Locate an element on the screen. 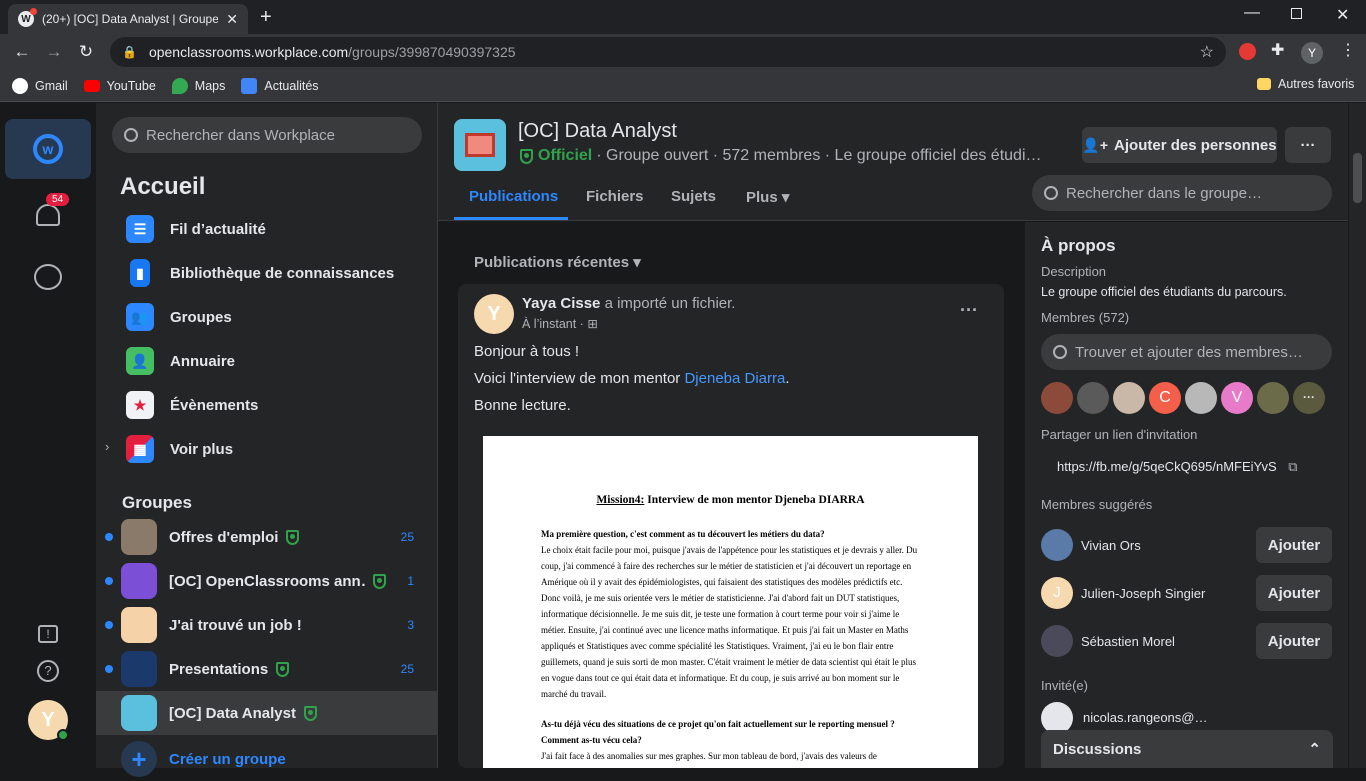 The image size is (1366, 781). official-shield-icon is located at coordinates (293, 537).